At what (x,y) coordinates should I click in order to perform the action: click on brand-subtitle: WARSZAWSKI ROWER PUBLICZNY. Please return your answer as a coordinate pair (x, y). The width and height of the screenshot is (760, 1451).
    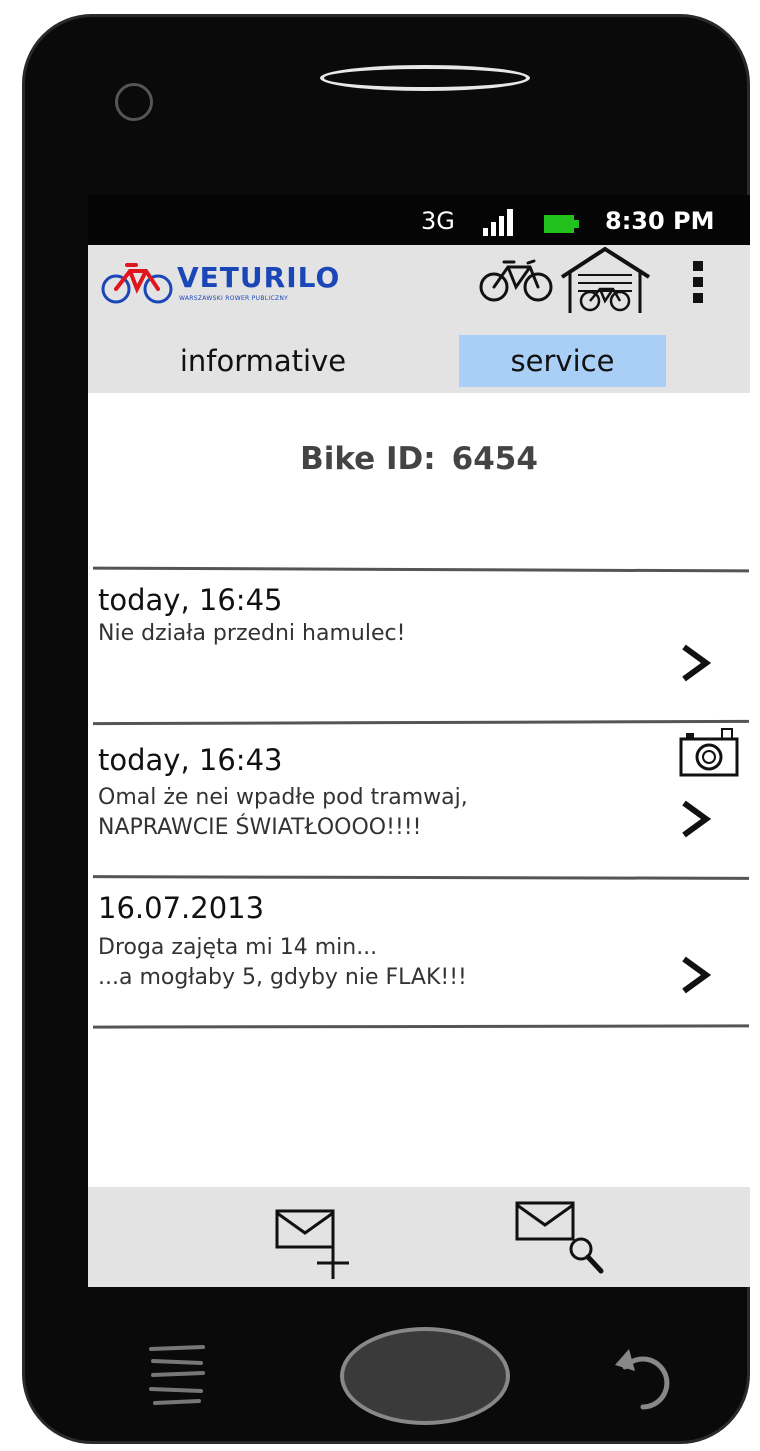
    Looking at the image, I should click on (234, 298).